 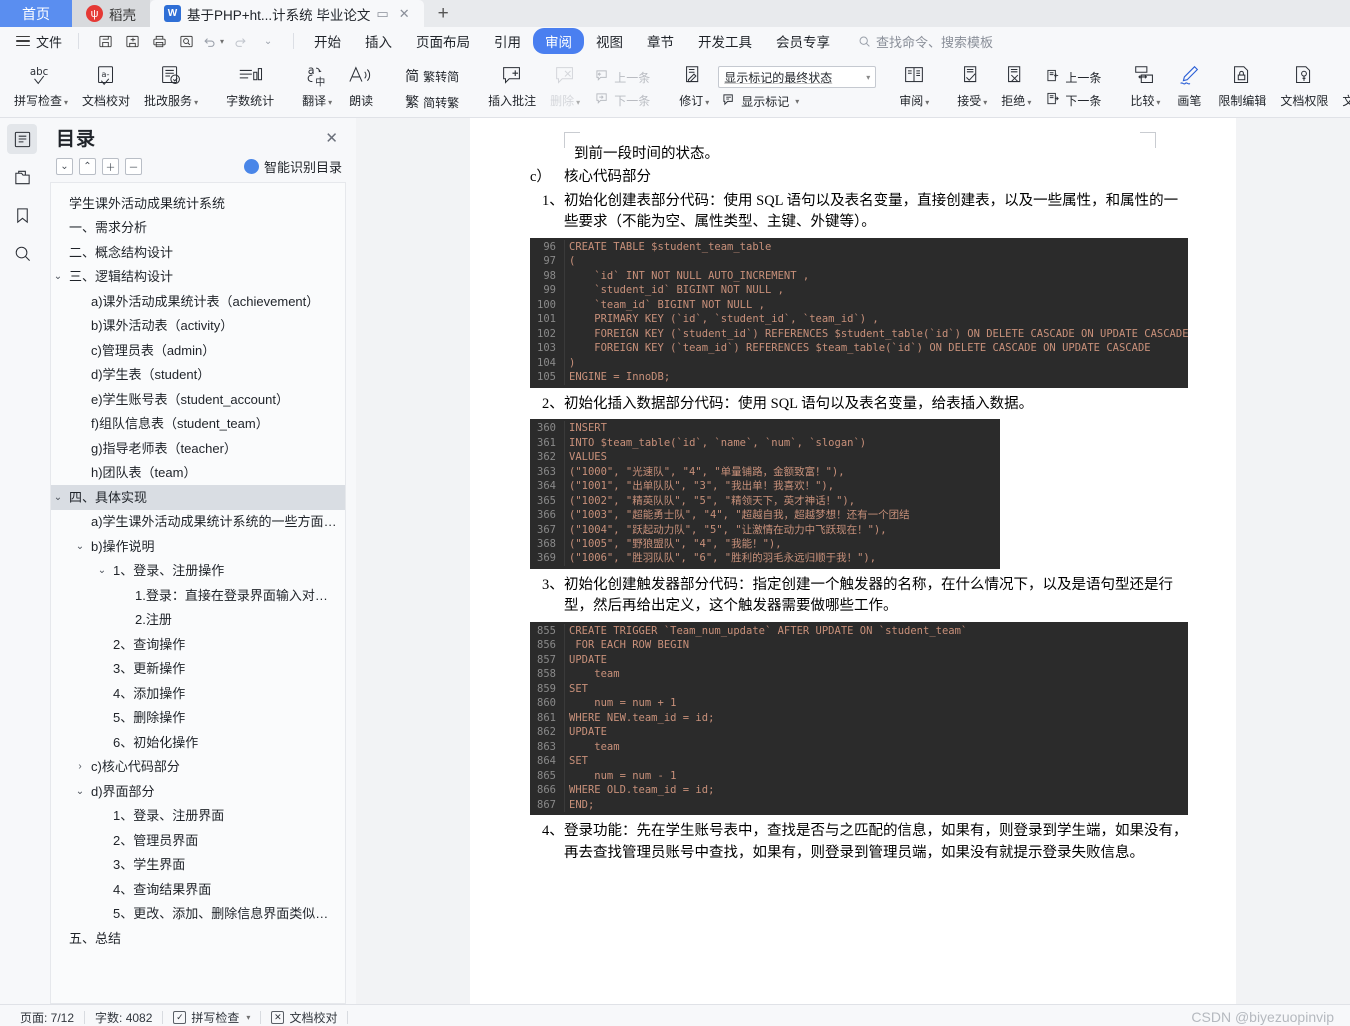 I want to click on collapse-down-button: ⌄, so click(x=64, y=166).